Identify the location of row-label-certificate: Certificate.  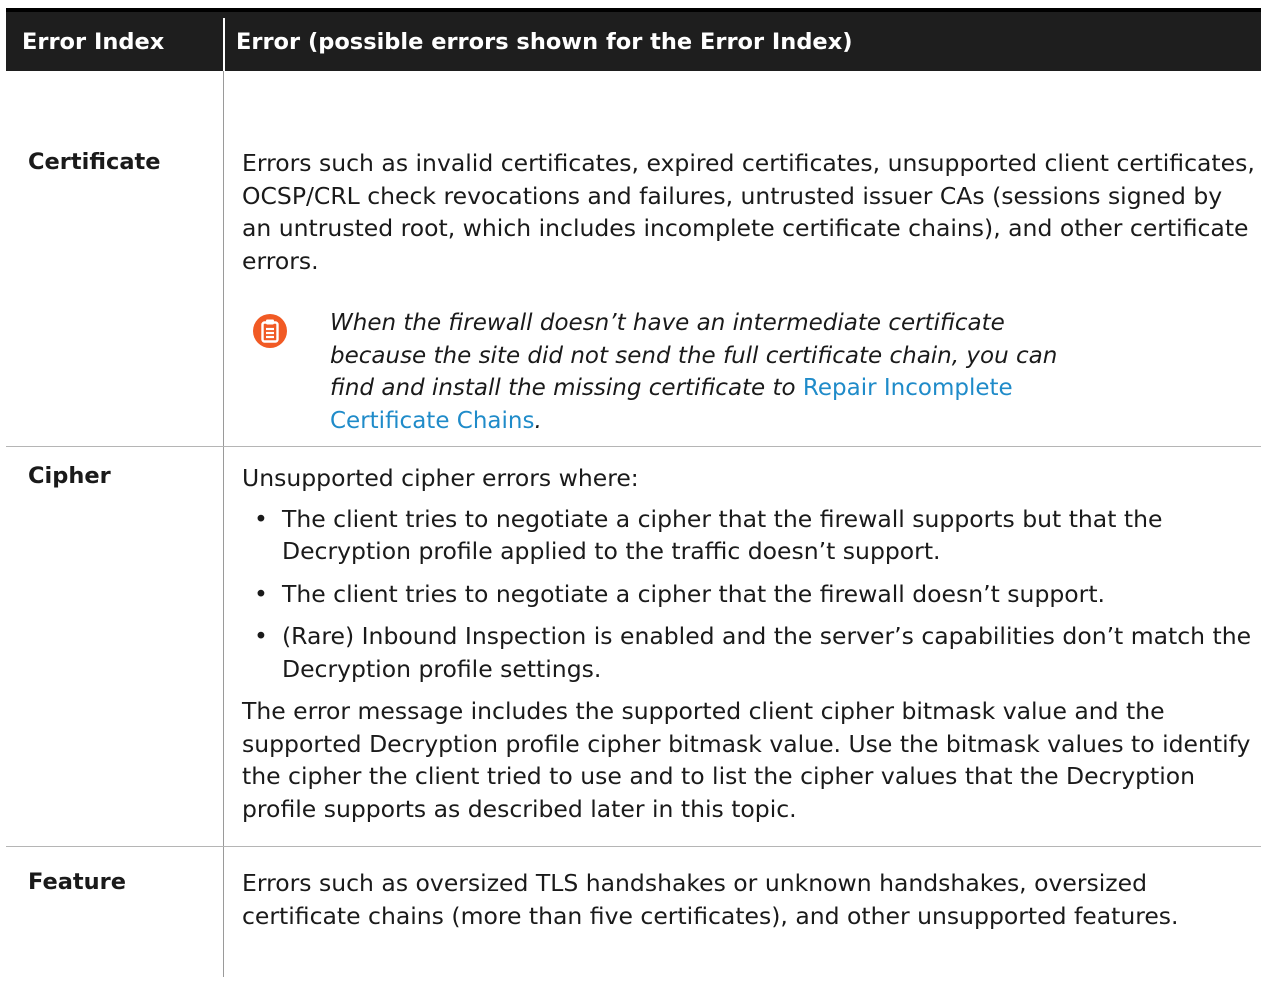
(94, 162).